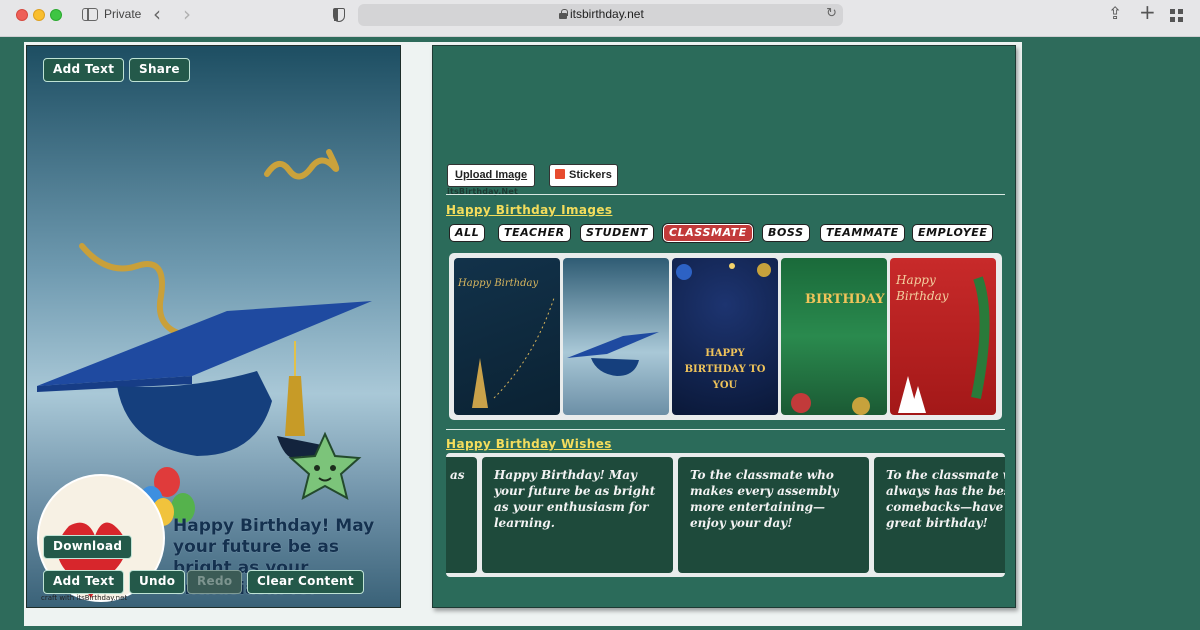 The image size is (1200, 630). Describe the element at coordinates (563, 14) in the screenshot. I see `lock-icon` at that location.